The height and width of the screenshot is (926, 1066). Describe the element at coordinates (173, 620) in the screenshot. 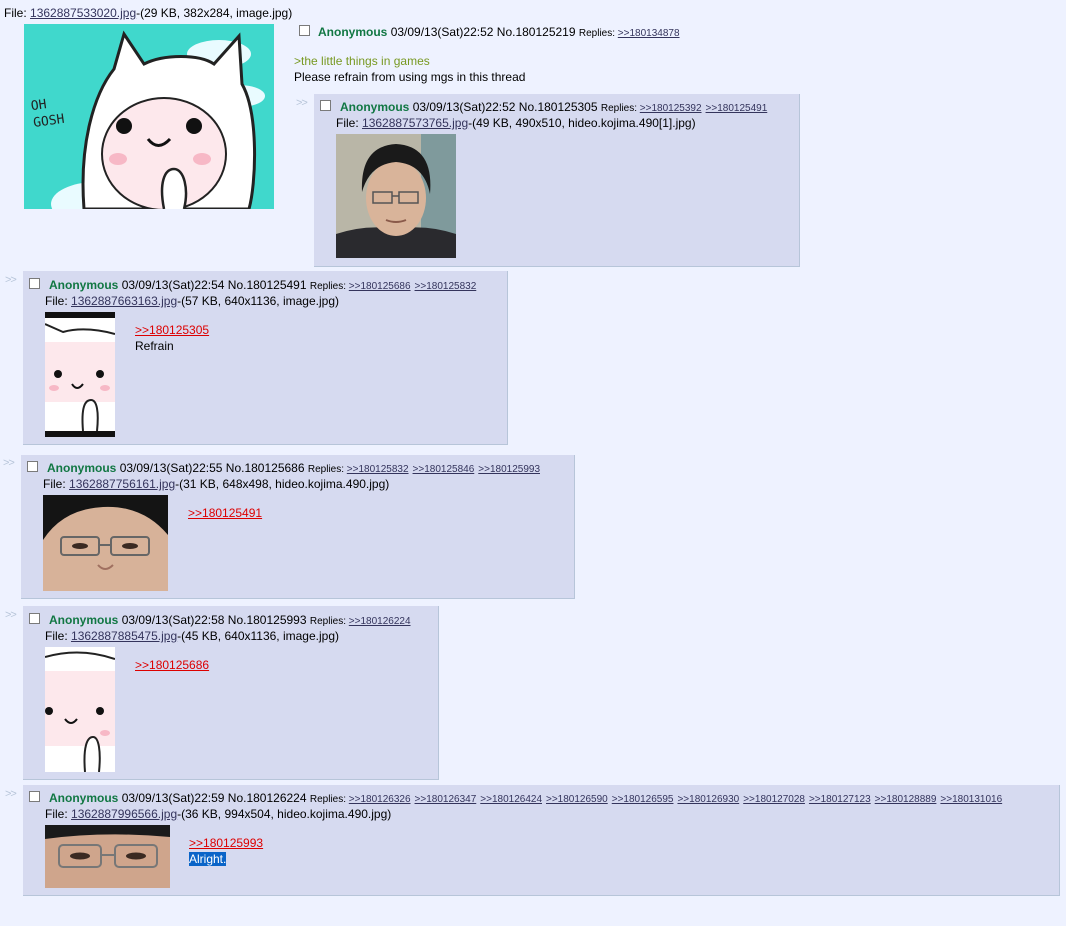

I see `post-datetime: 03/09/13(Sat)22:58` at that location.